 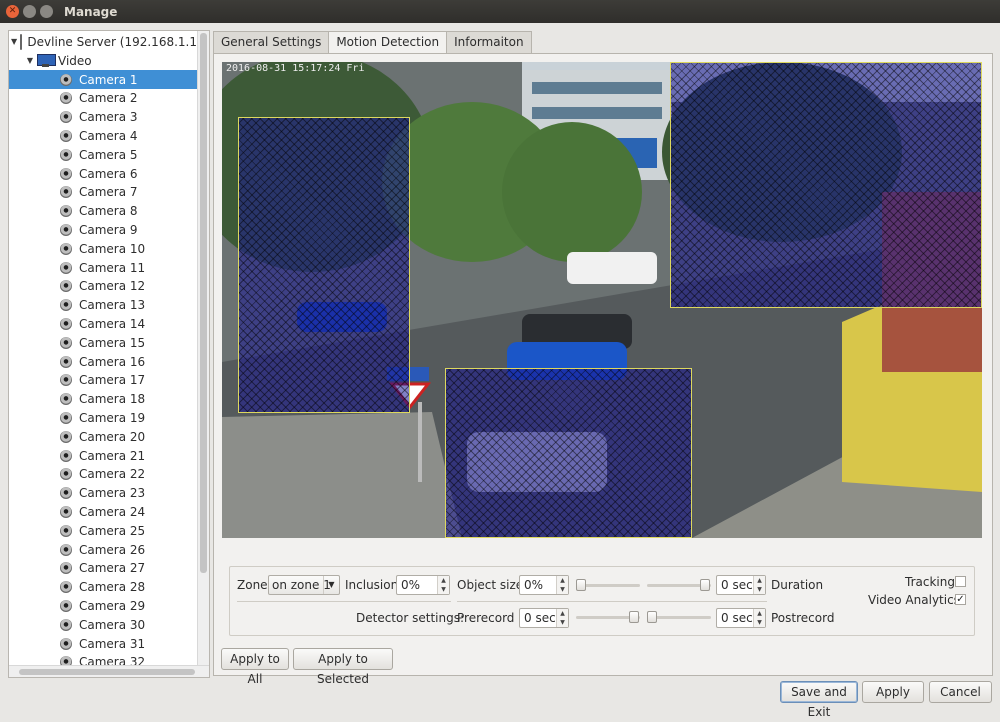 I want to click on save-and-exit-button: Save and Exit, so click(x=819, y=700).